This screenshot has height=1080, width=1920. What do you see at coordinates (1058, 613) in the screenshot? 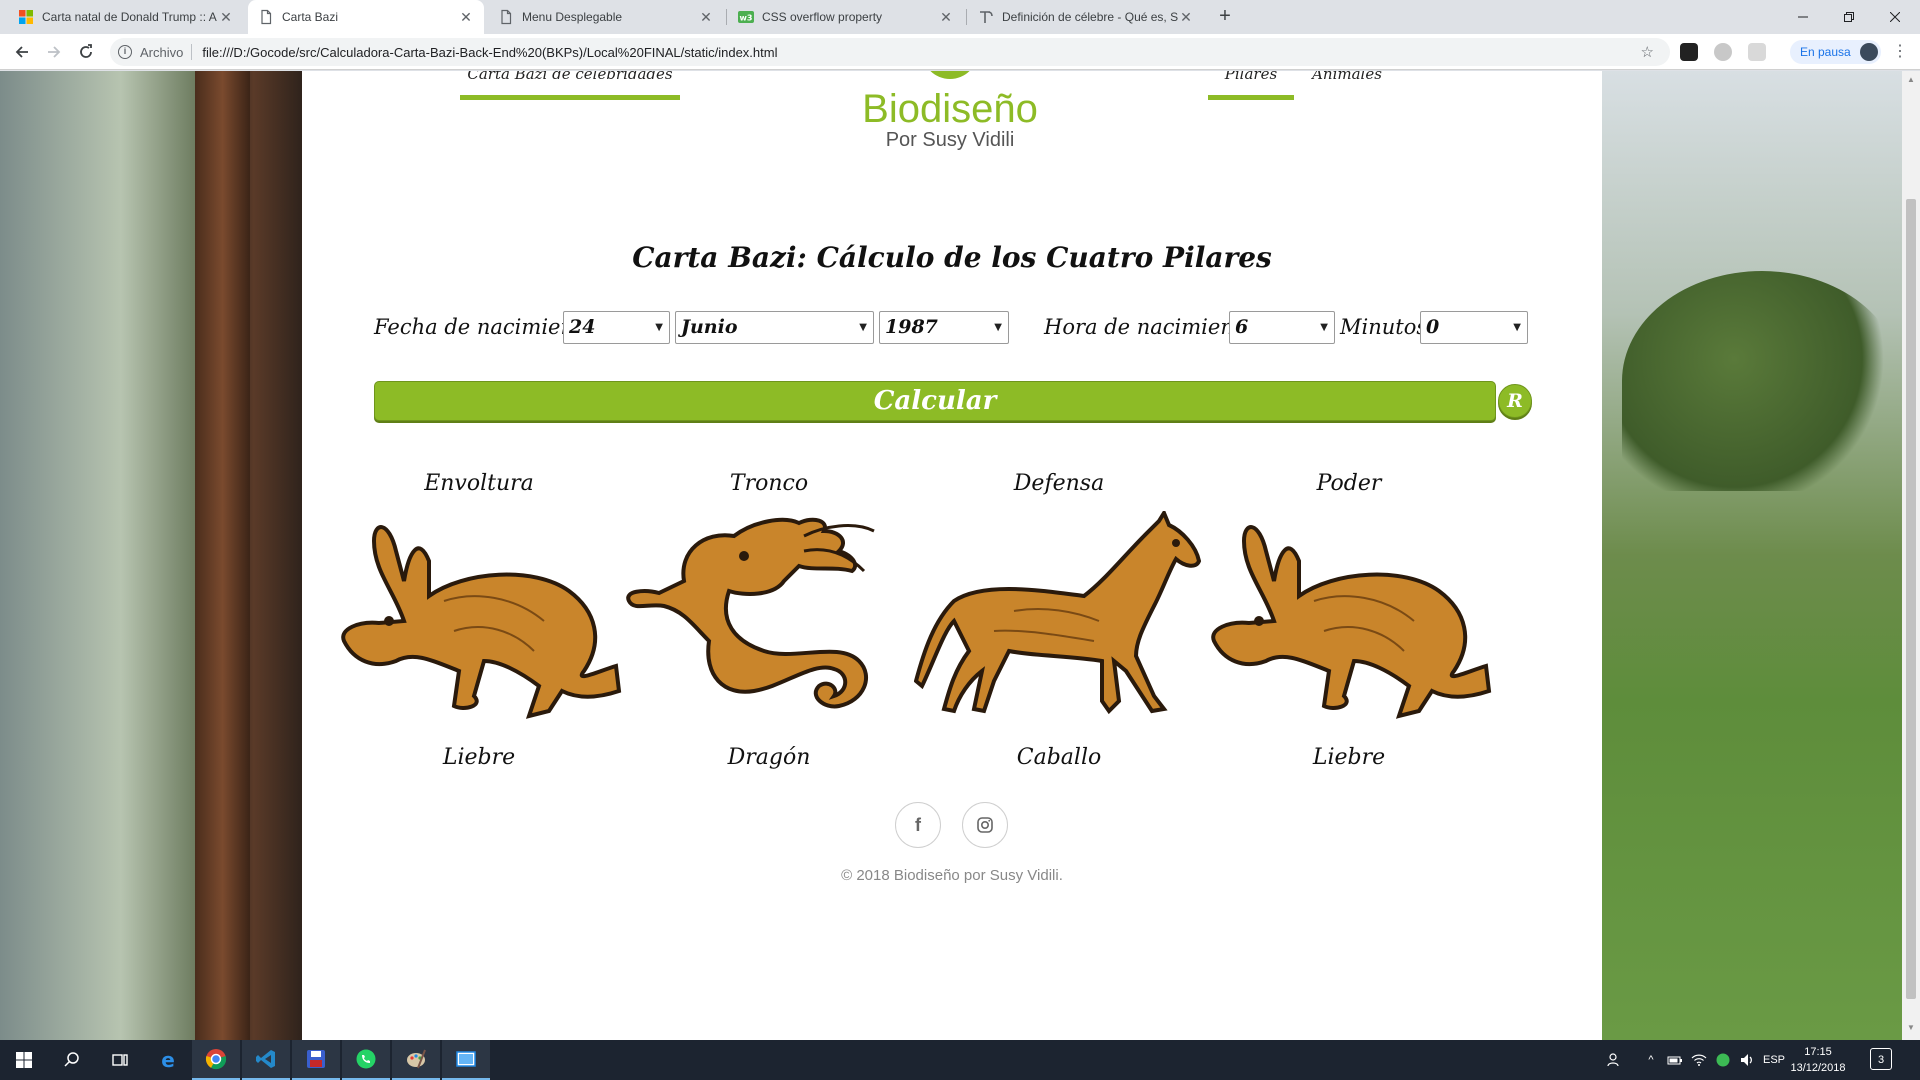
I see `horse-icon` at bounding box center [1058, 613].